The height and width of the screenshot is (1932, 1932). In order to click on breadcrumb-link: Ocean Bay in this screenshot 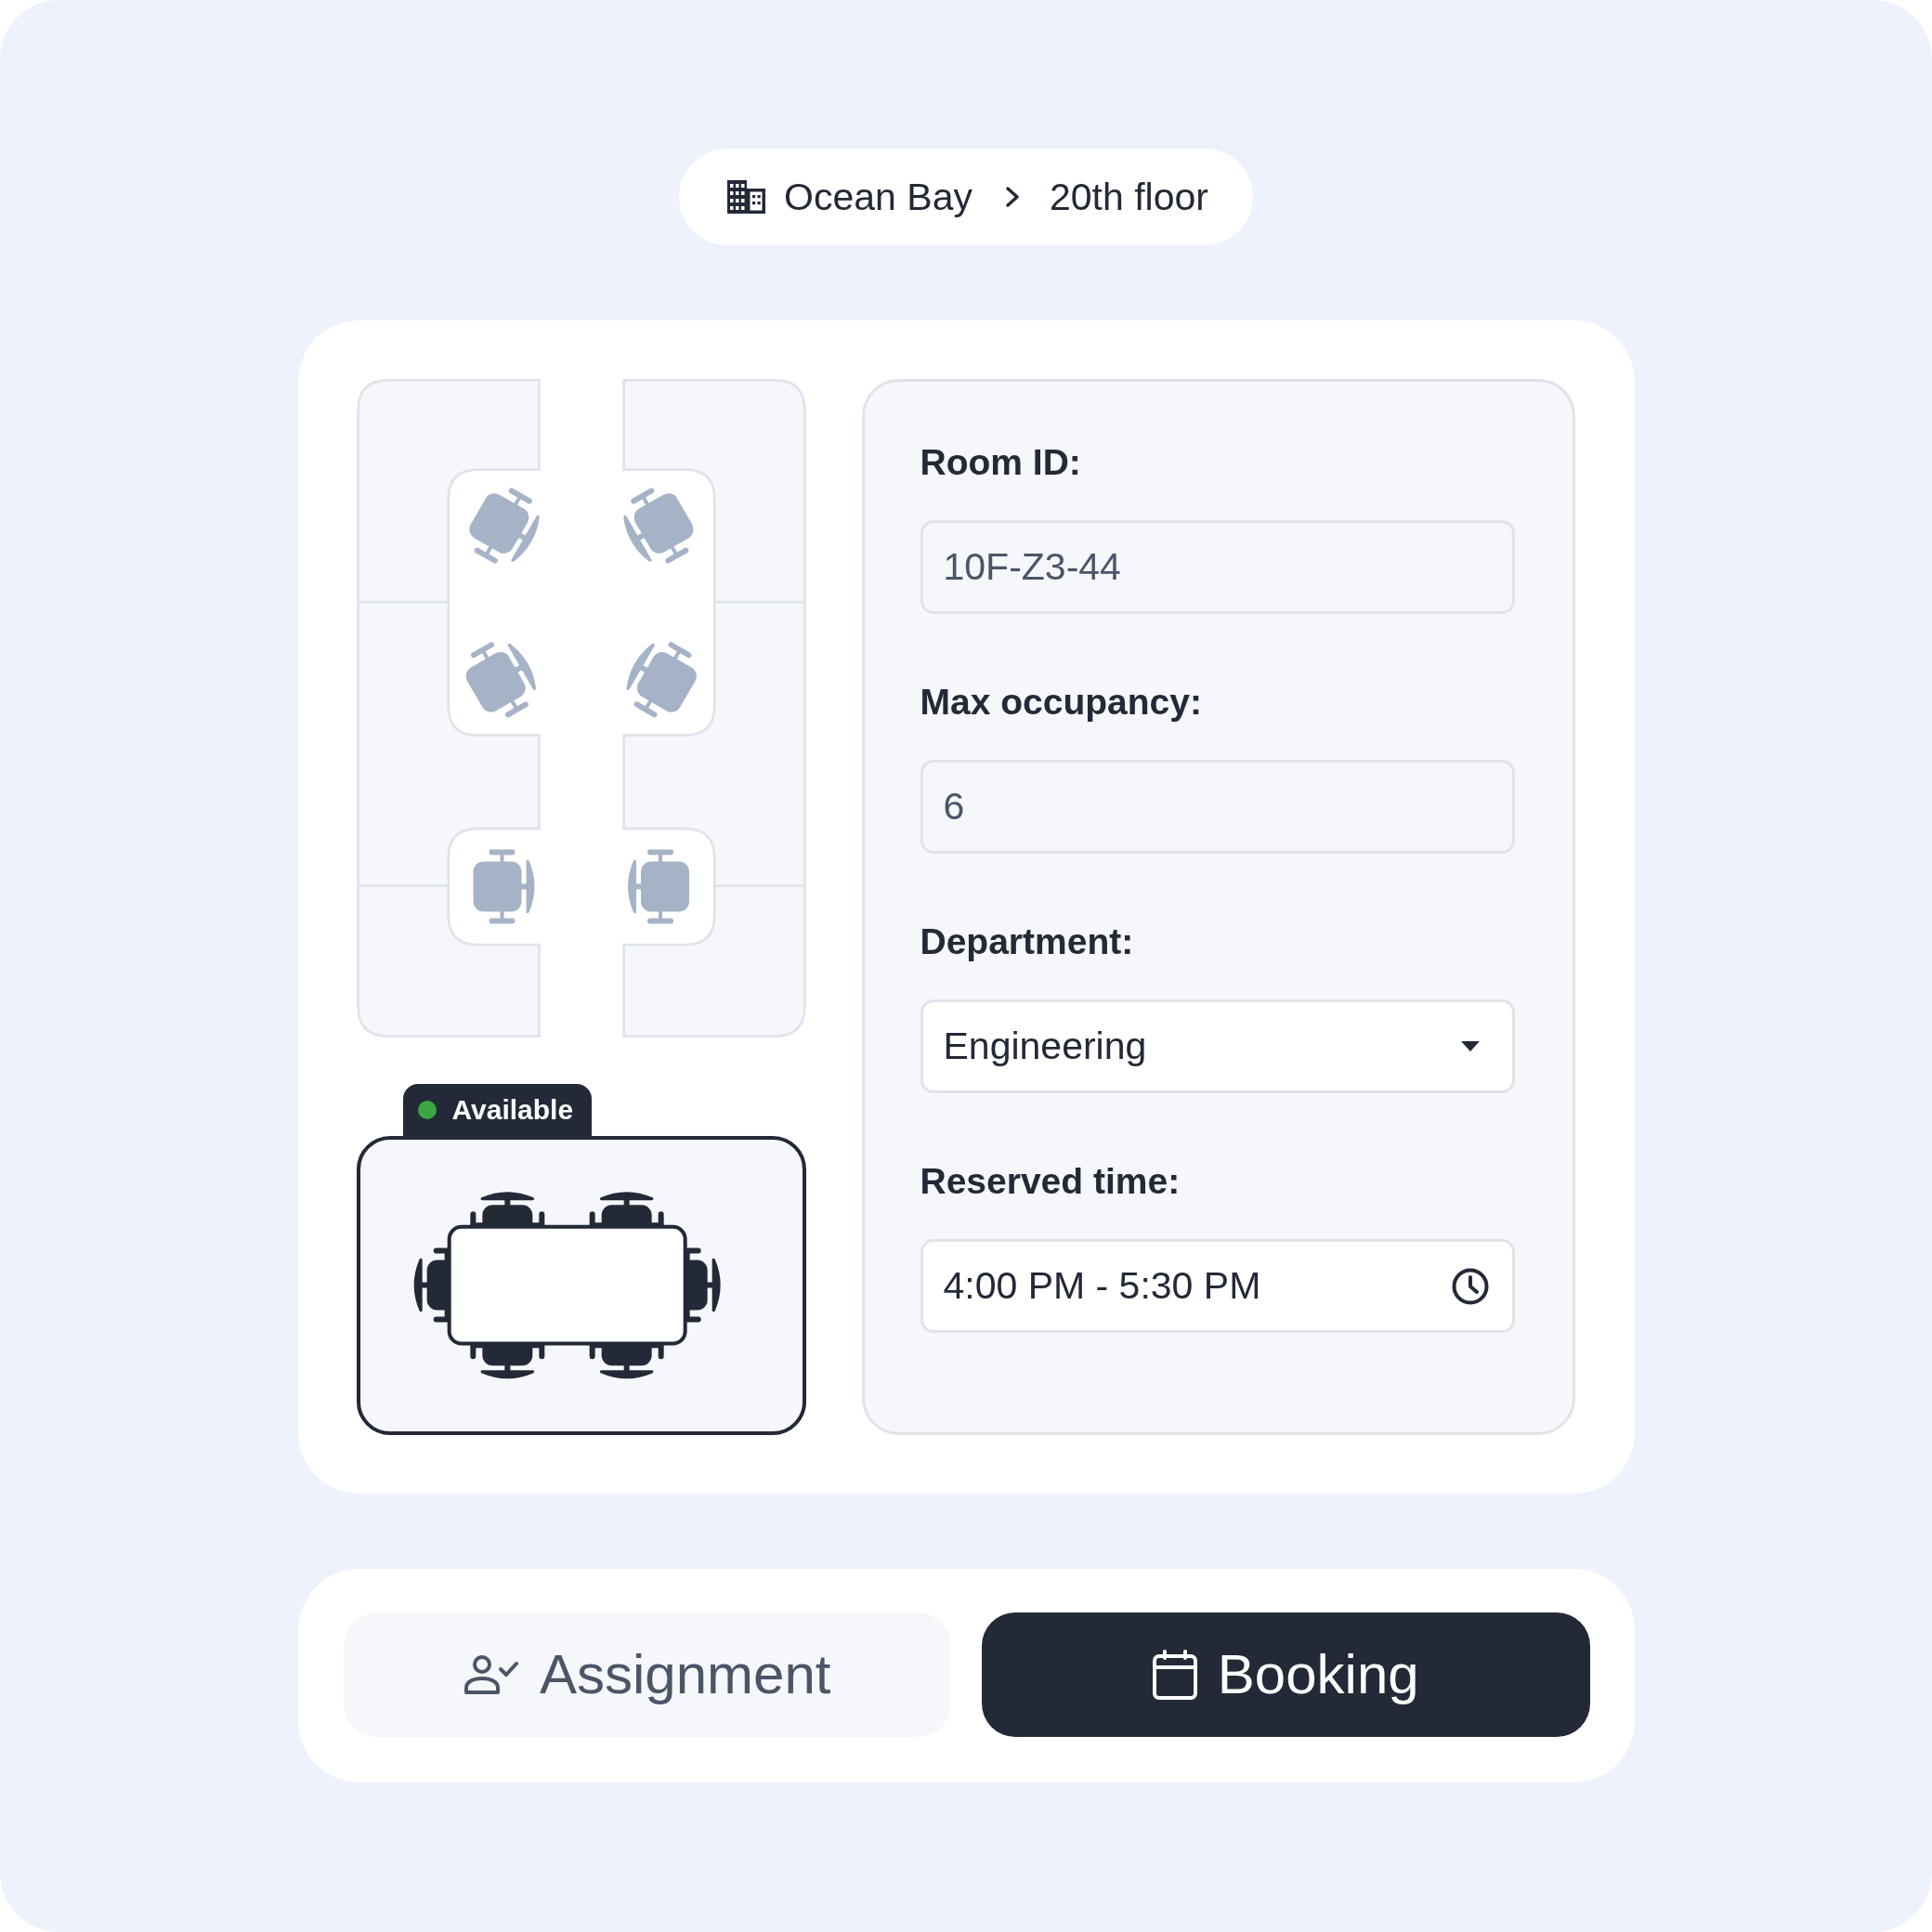, I will do `click(878, 197)`.